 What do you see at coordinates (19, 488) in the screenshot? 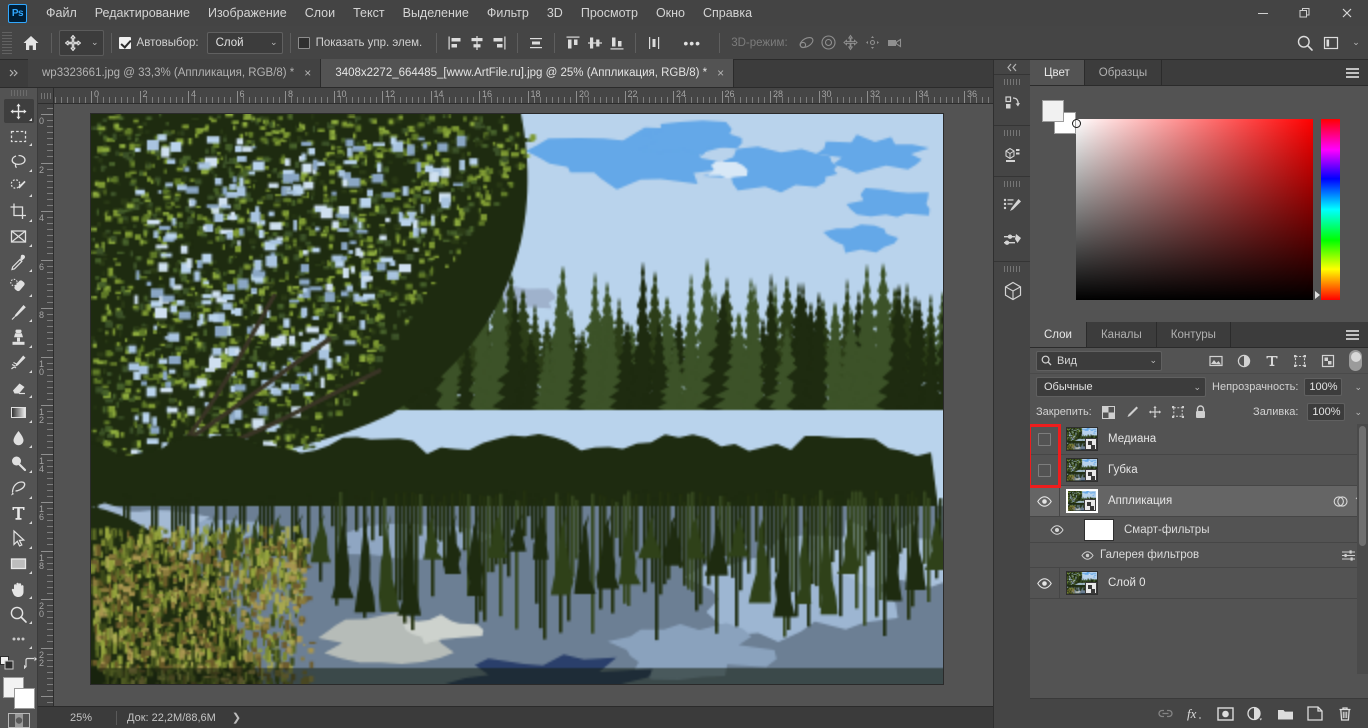
I see `pen-tool` at bounding box center [19, 488].